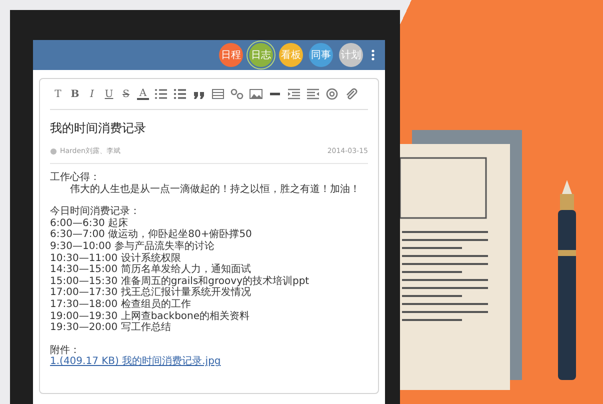  Describe the element at coordinates (92, 94) in the screenshot. I see `format-button: I` at that location.